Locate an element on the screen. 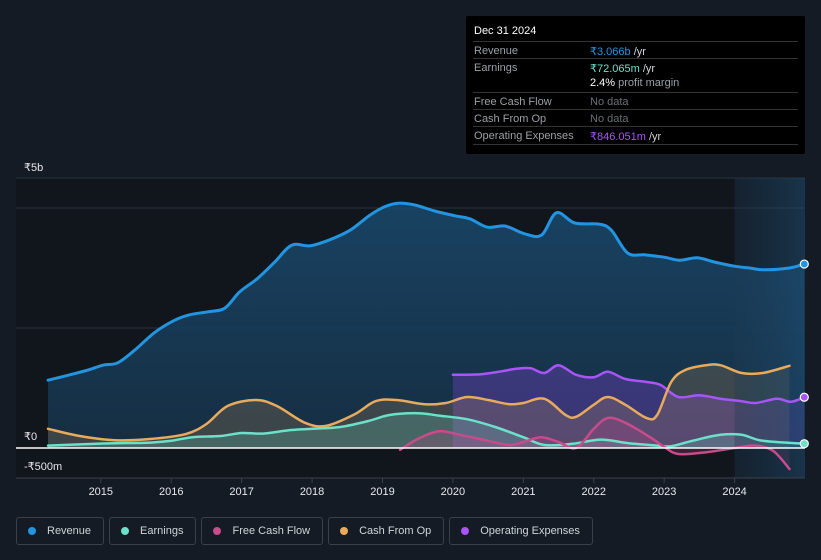  x-tick-label: 2016 is located at coordinates (171, 492).